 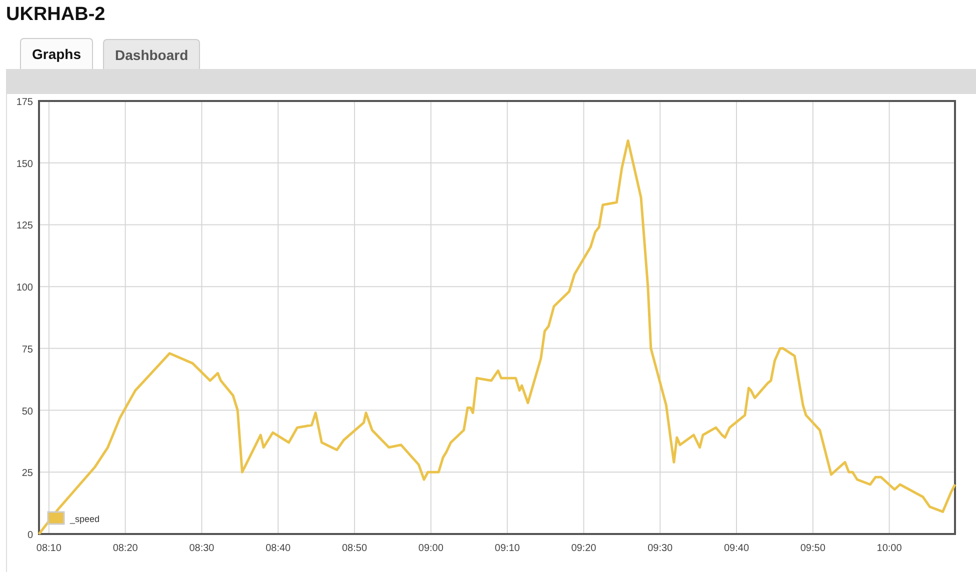 What do you see at coordinates (57, 53) in the screenshot?
I see `tab: Graphs` at bounding box center [57, 53].